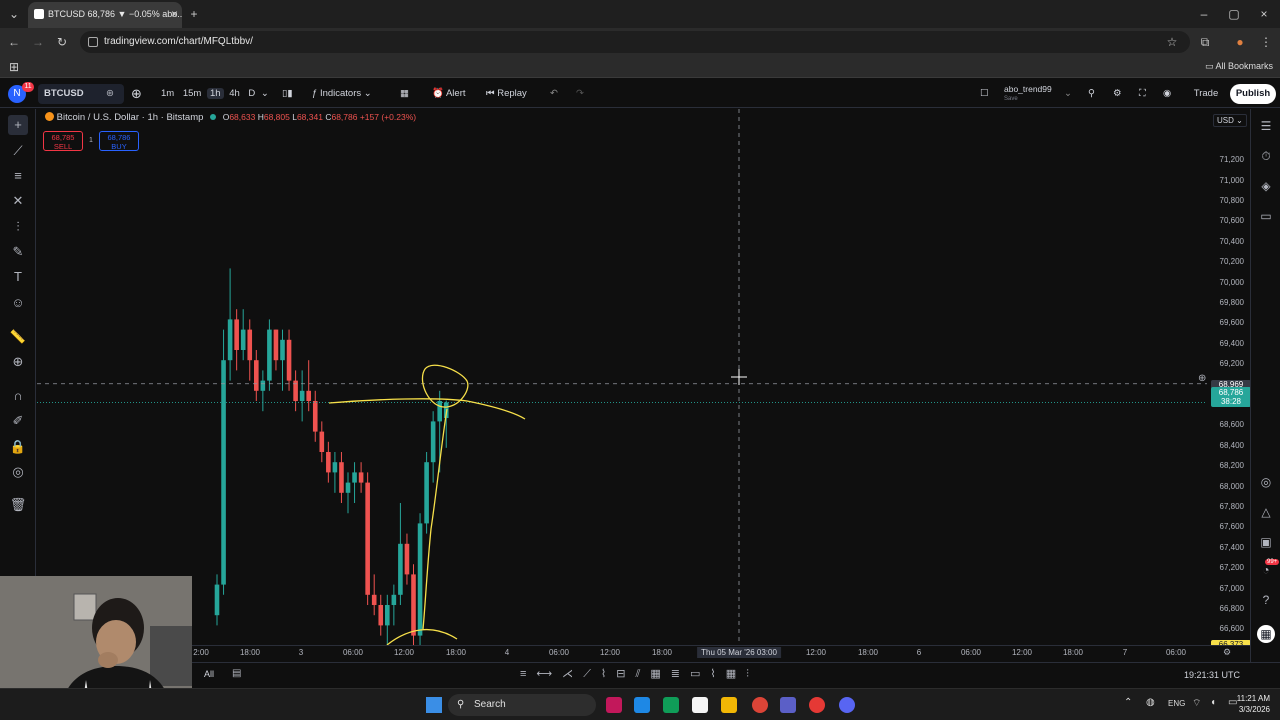  Describe the element at coordinates (729, 705) in the screenshot. I see `file-explorer-icon` at that location.